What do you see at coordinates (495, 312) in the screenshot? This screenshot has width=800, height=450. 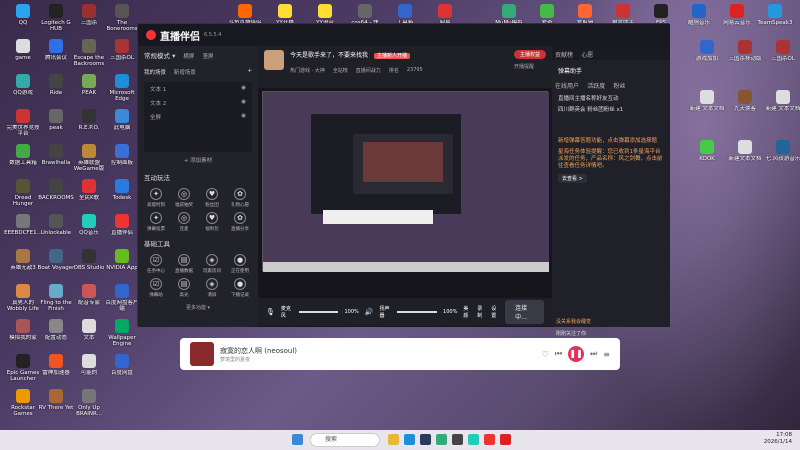 I see `settings-button: 设置` at bounding box center [495, 312].